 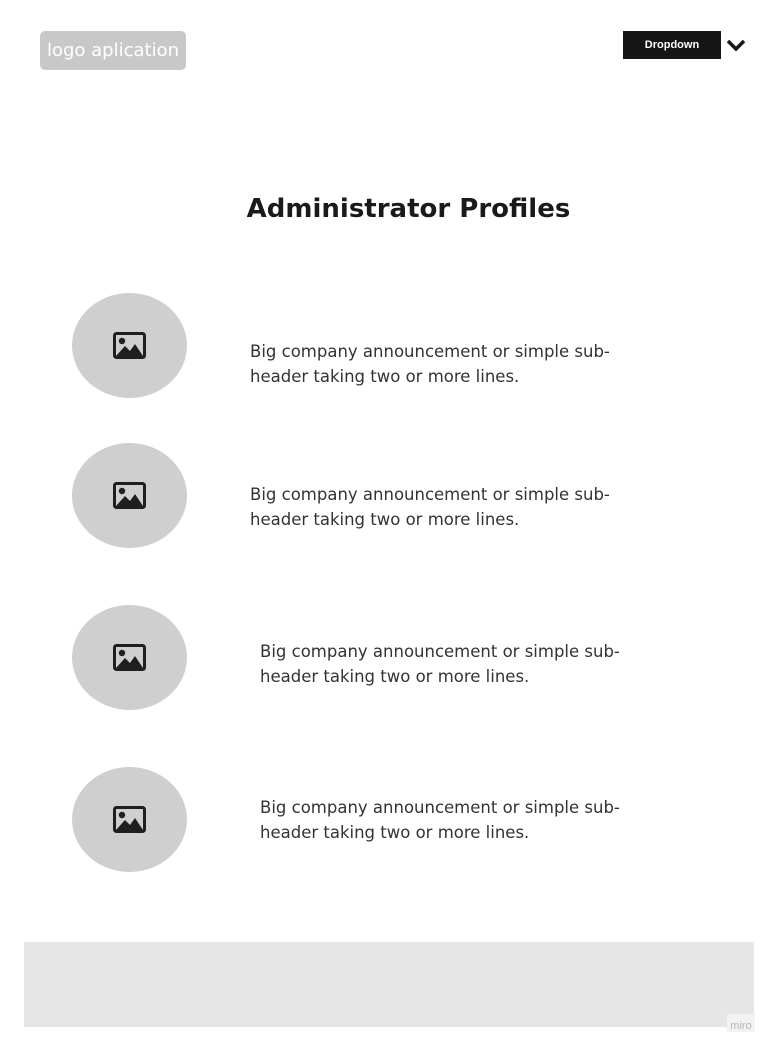 I want to click on chevron-down-icon, so click(x=736, y=45).